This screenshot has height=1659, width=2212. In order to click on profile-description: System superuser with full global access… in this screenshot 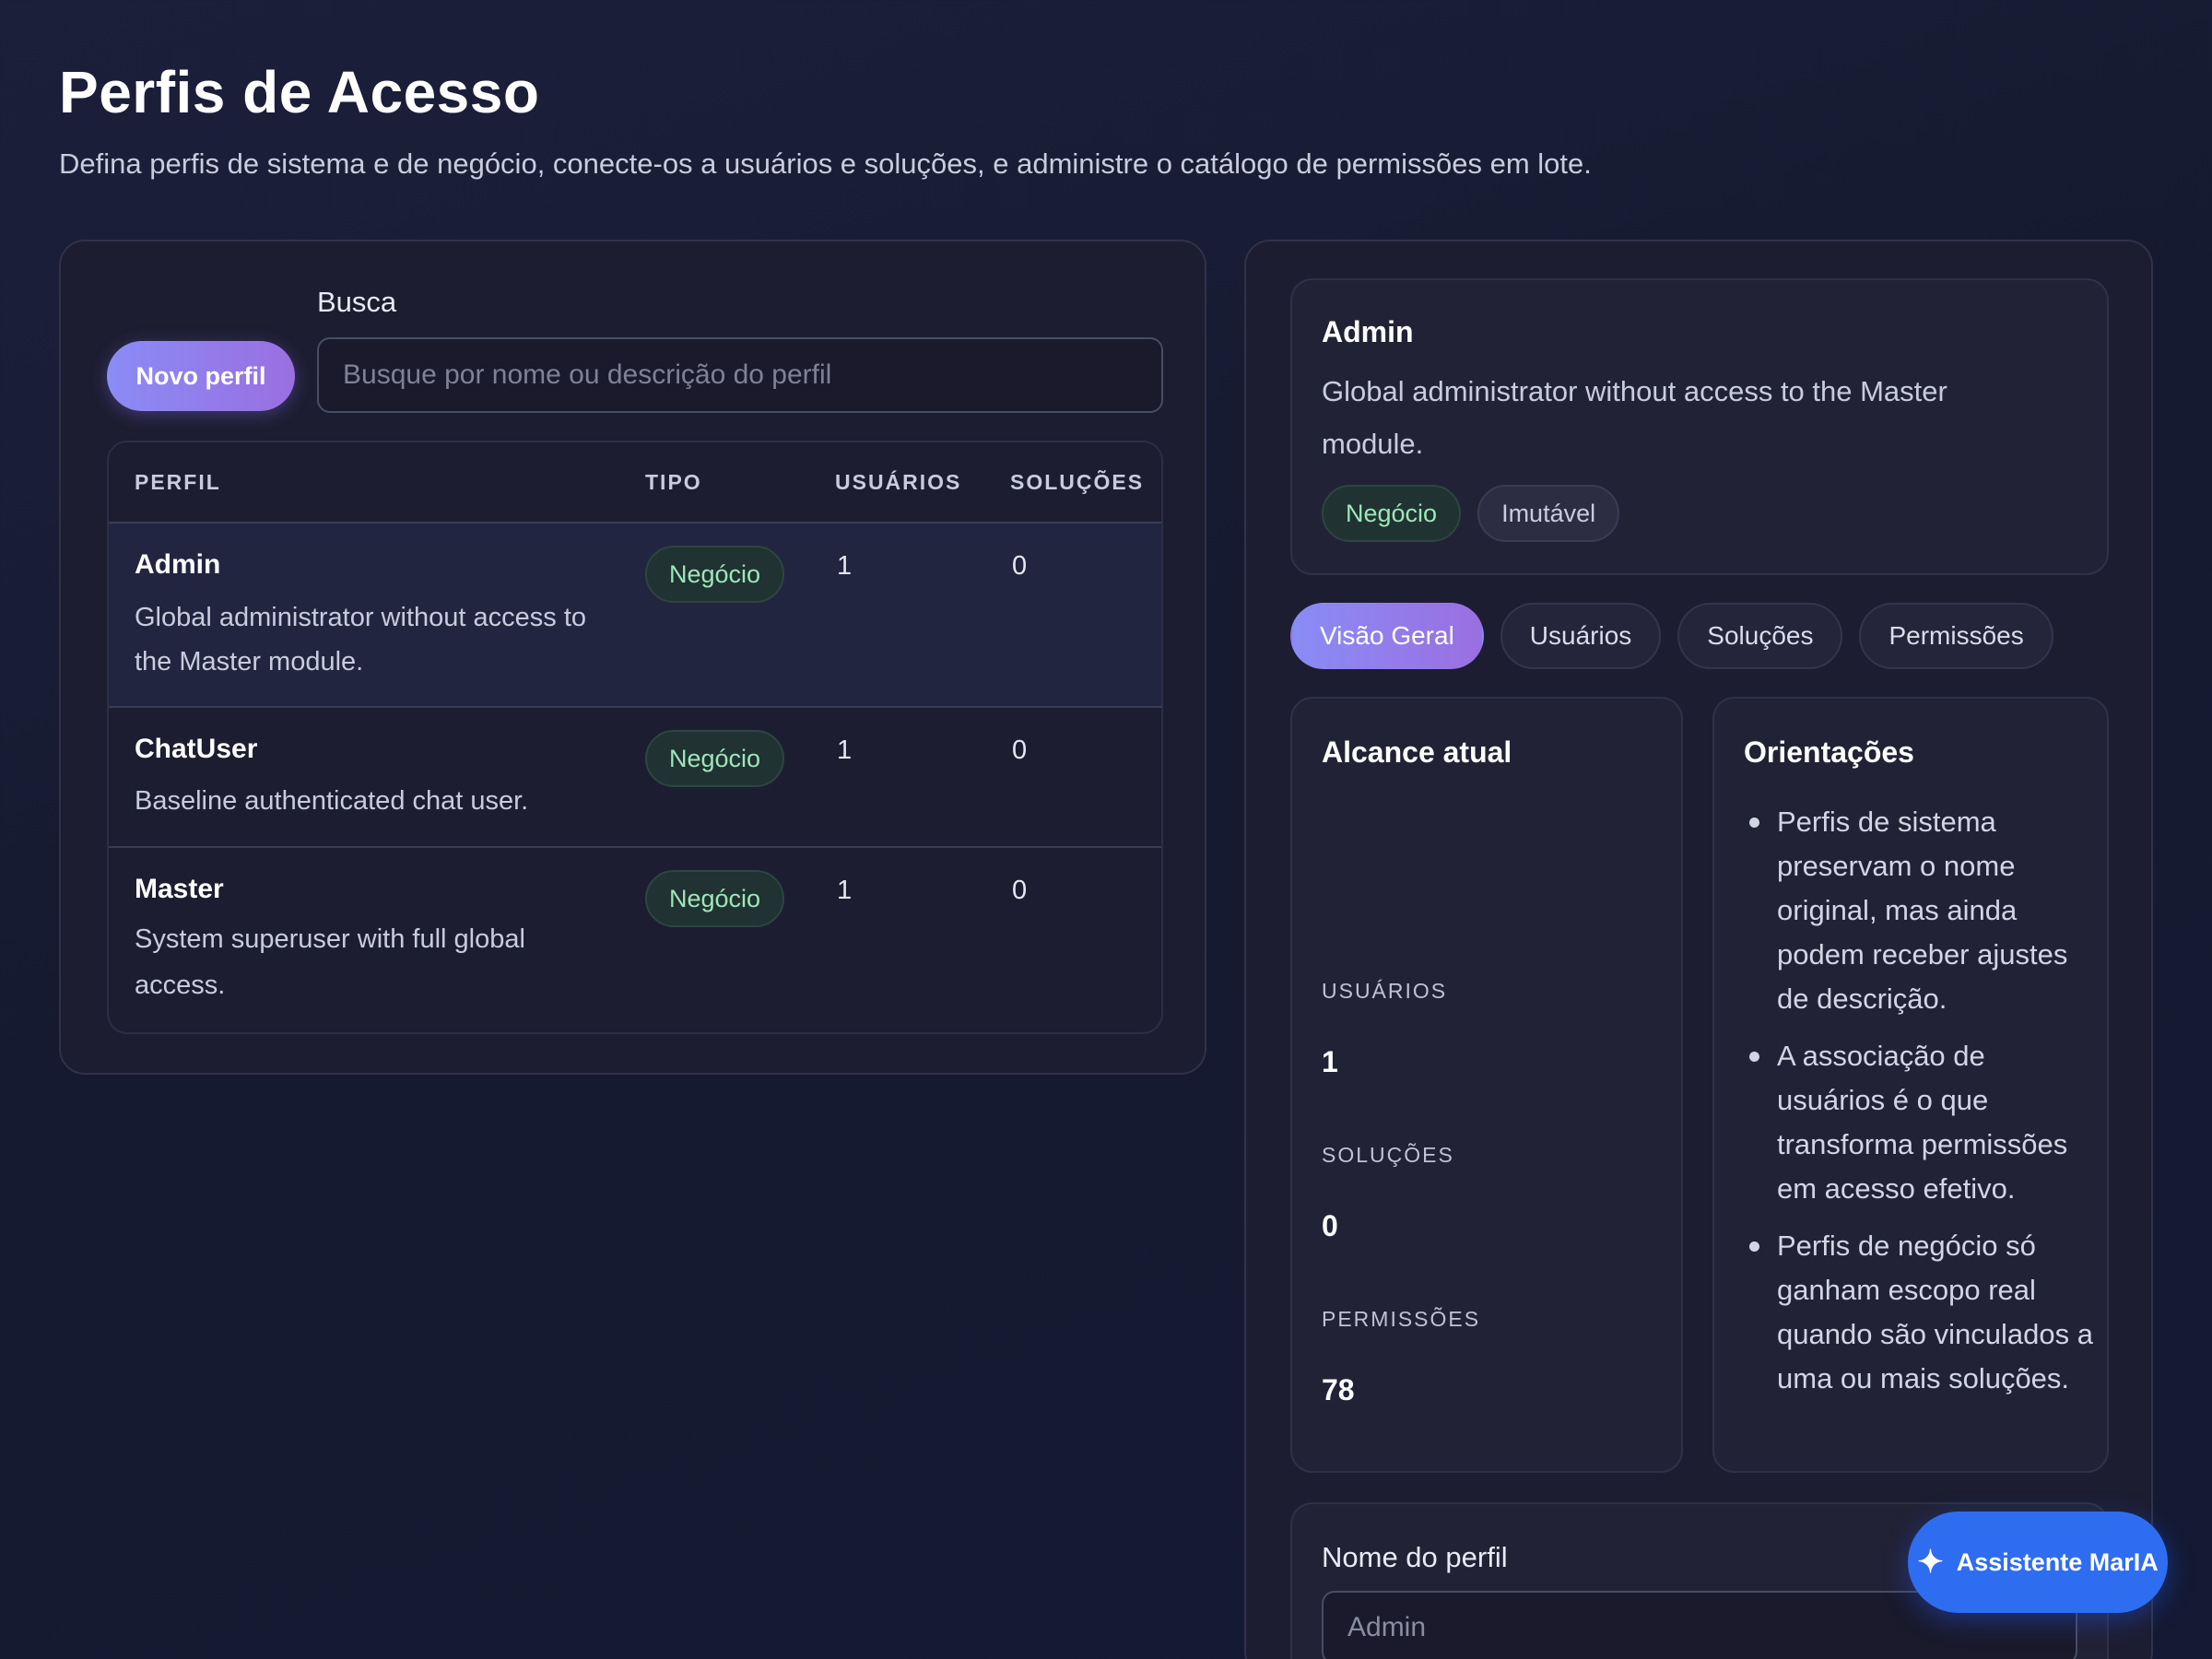, I will do `click(330, 962)`.